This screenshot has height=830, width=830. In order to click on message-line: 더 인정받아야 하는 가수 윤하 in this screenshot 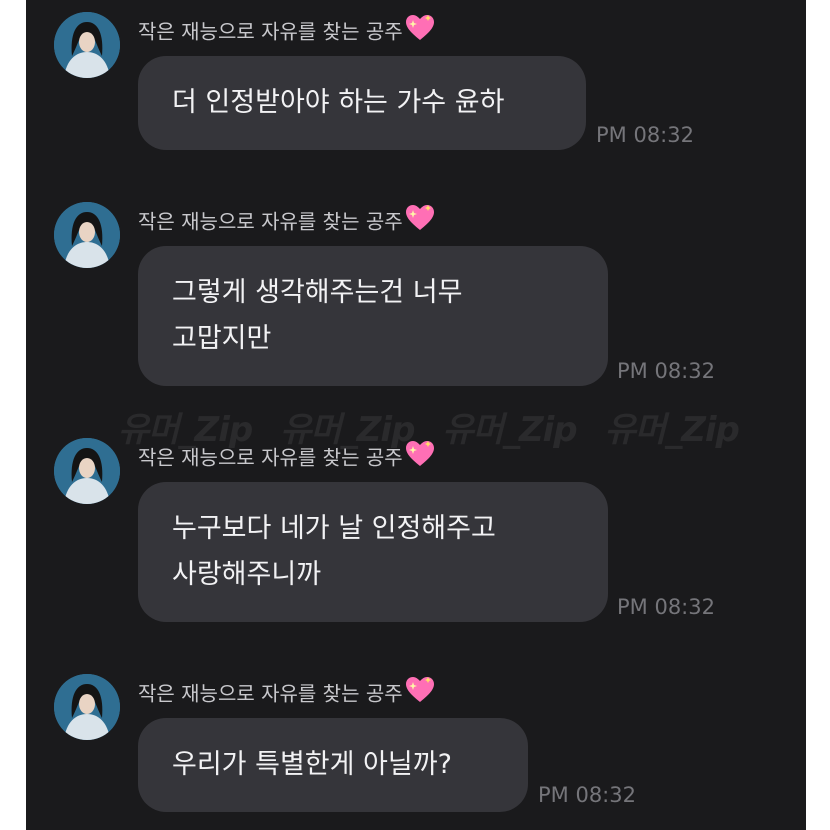, I will do `click(338, 102)`.